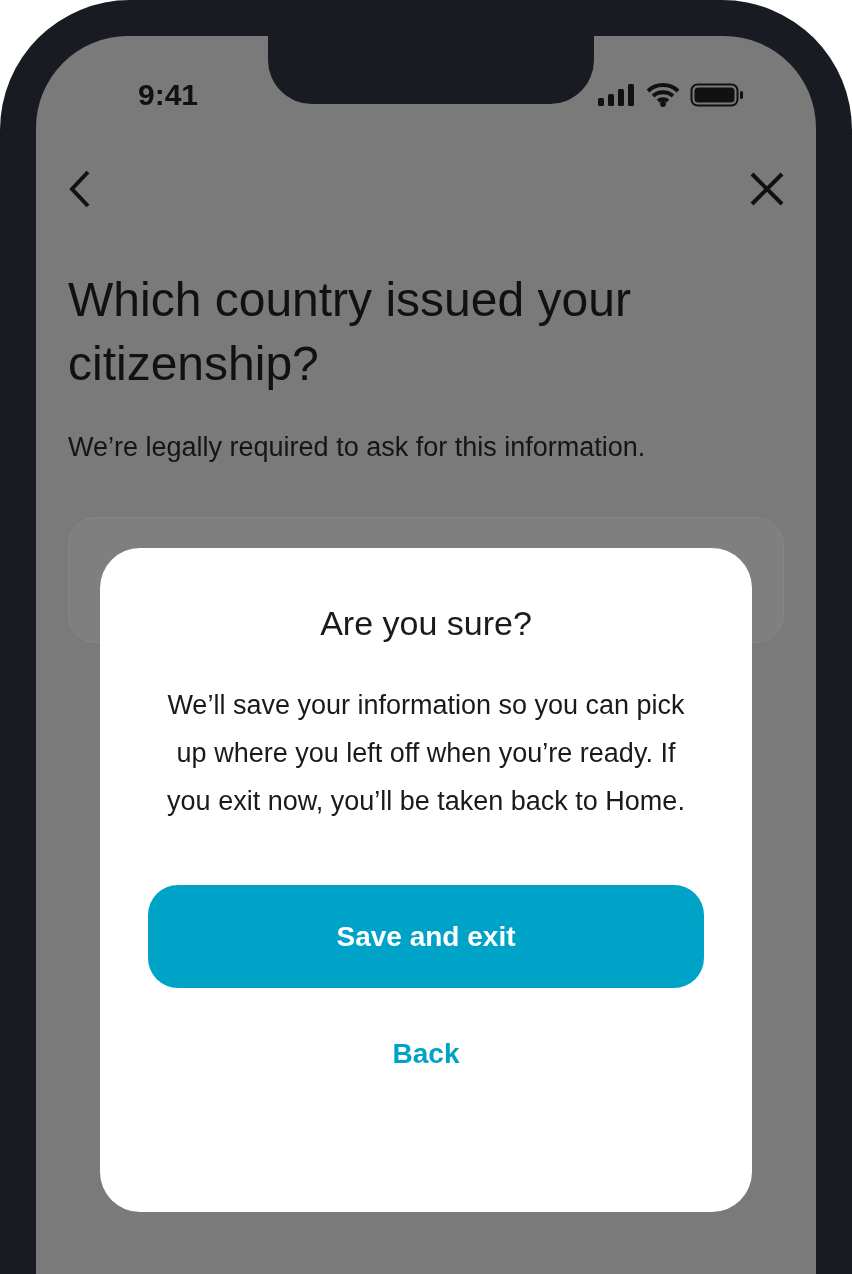  I want to click on page-subtitle: We’re legally required to ask for this information., so click(357, 447).